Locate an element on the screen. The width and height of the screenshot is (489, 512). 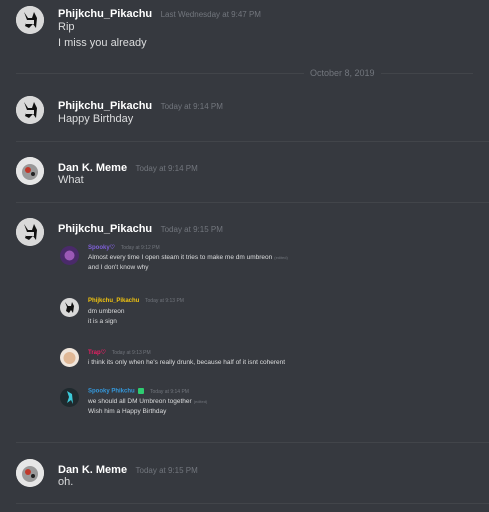
embedded-text: we should all DM Umbreon together is located at coordinates (140, 401).